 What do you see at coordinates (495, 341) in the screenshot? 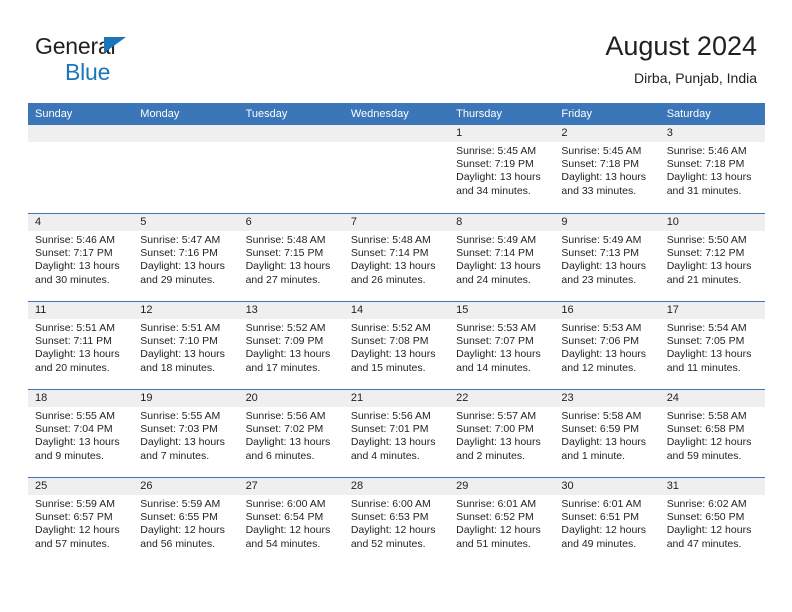
I see `sunset-text: Sunset: 7:07 PM` at bounding box center [495, 341].